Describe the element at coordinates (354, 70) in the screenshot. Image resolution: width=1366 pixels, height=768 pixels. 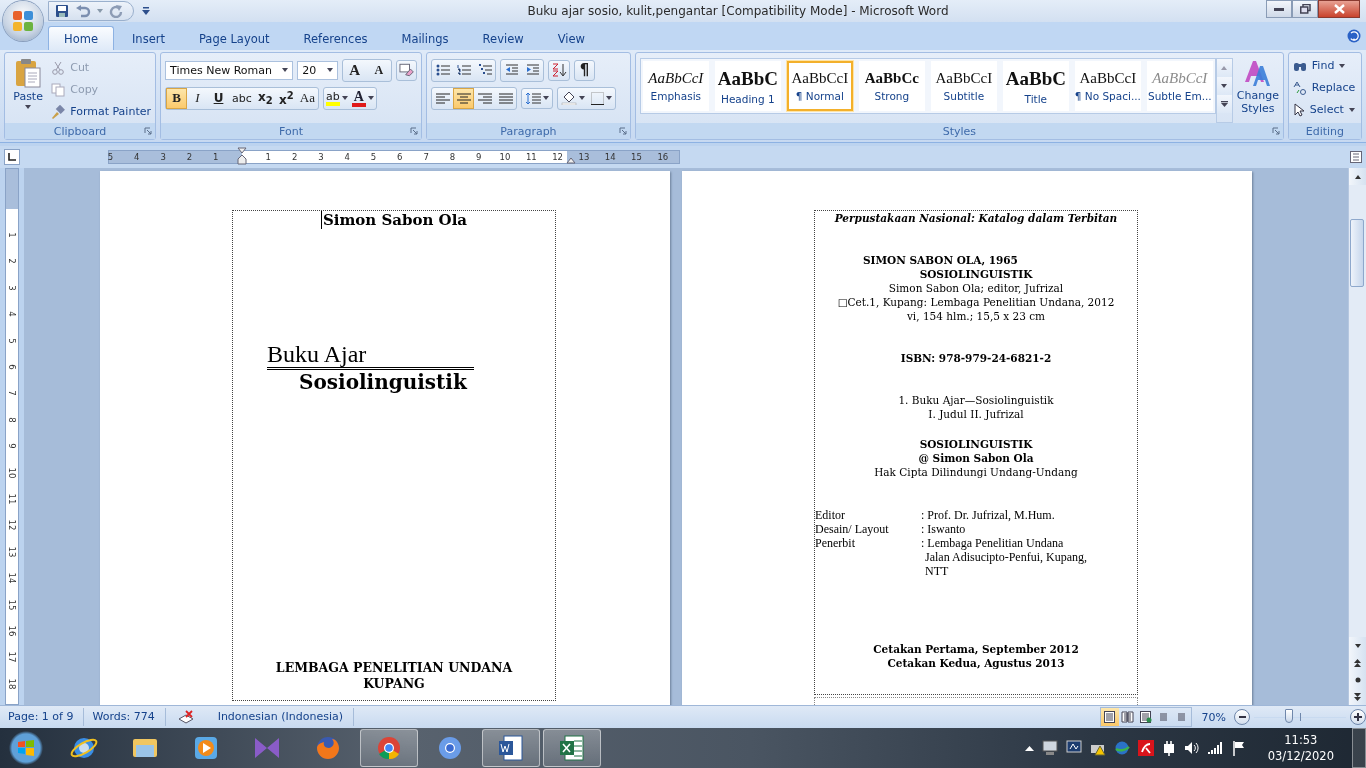
I see `grow-font-button: A` at that location.